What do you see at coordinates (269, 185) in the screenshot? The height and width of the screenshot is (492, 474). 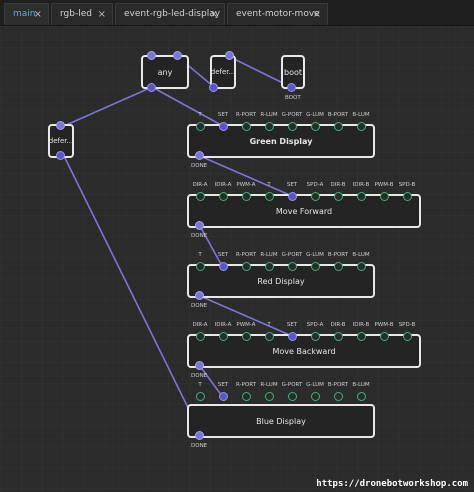 I see `forward-pin-label-3: T` at bounding box center [269, 185].